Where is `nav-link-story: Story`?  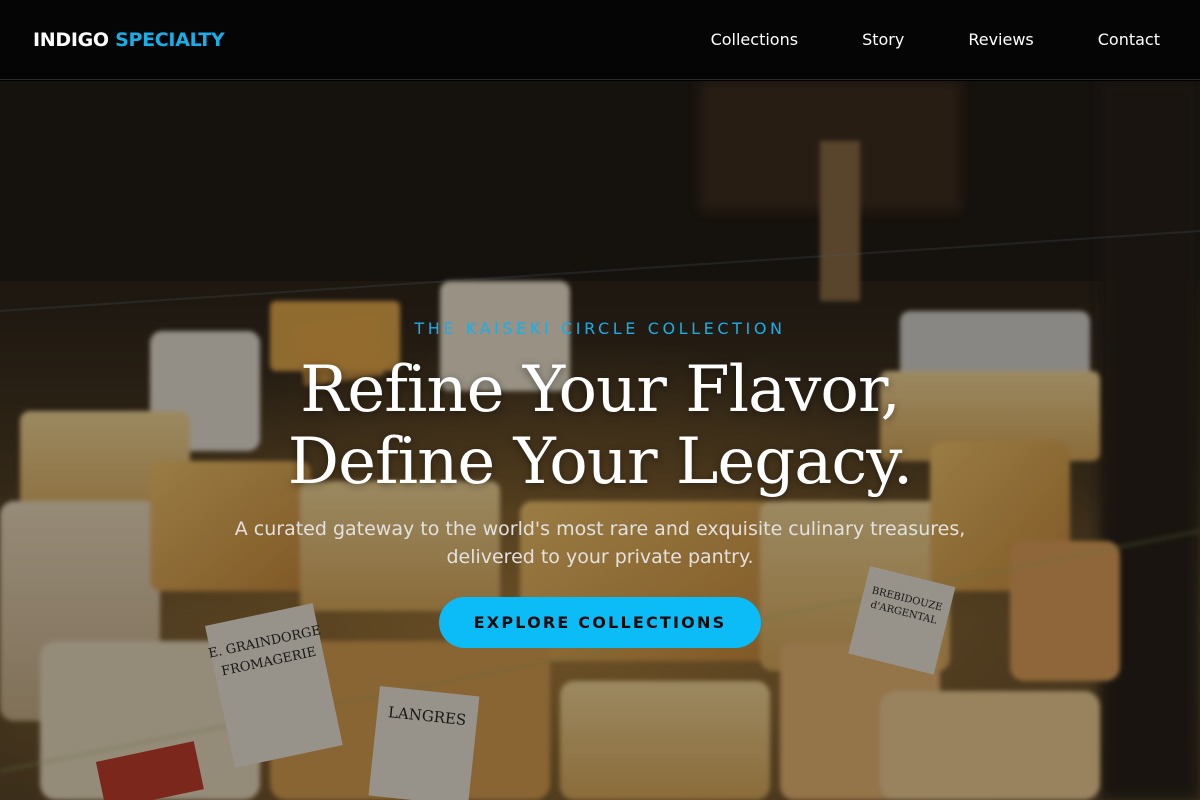 nav-link-story: Story is located at coordinates (883, 39).